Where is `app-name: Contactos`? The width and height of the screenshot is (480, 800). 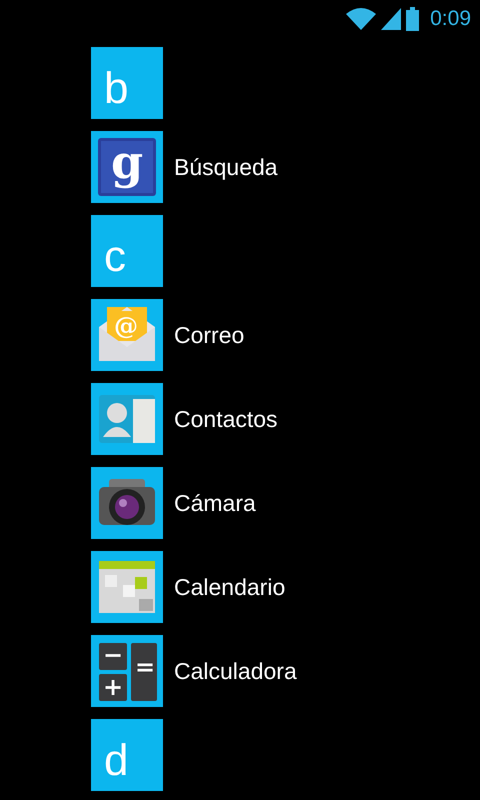
app-name: Contactos is located at coordinates (226, 419).